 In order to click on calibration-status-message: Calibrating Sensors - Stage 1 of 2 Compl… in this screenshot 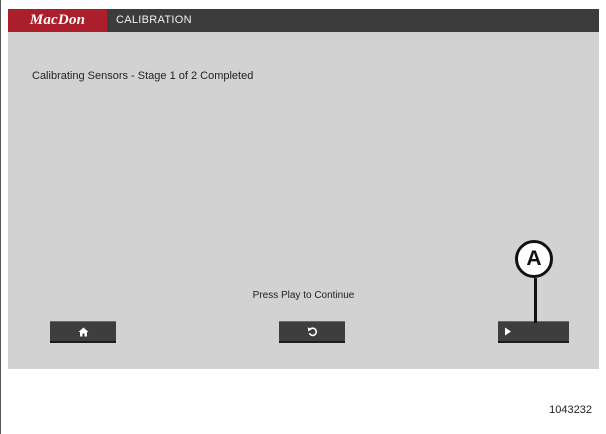, I will do `click(143, 76)`.